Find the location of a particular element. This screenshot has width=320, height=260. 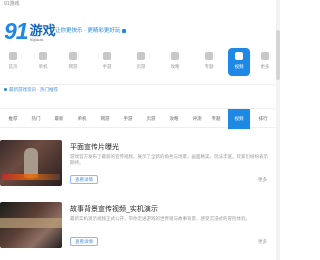

tab-latest: 最新 is located at coordinates (59, 118).